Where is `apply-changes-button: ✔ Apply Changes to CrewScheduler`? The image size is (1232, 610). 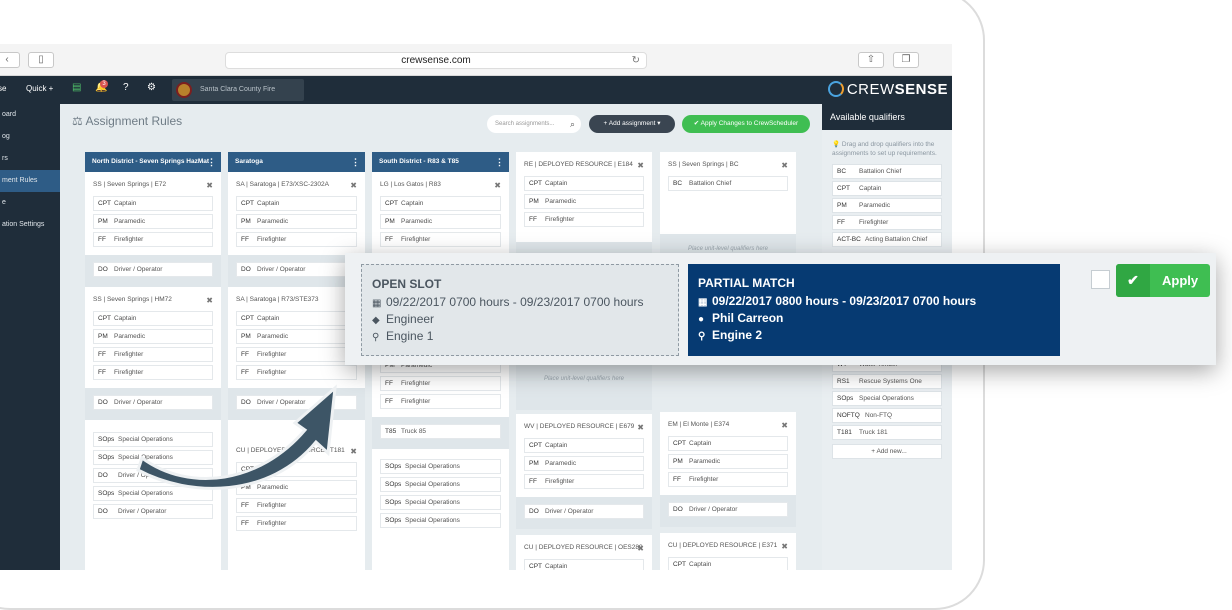
apply-changes-button: ✔ Apply Changes to CrewScheduler is located at coordinates (746, 124).